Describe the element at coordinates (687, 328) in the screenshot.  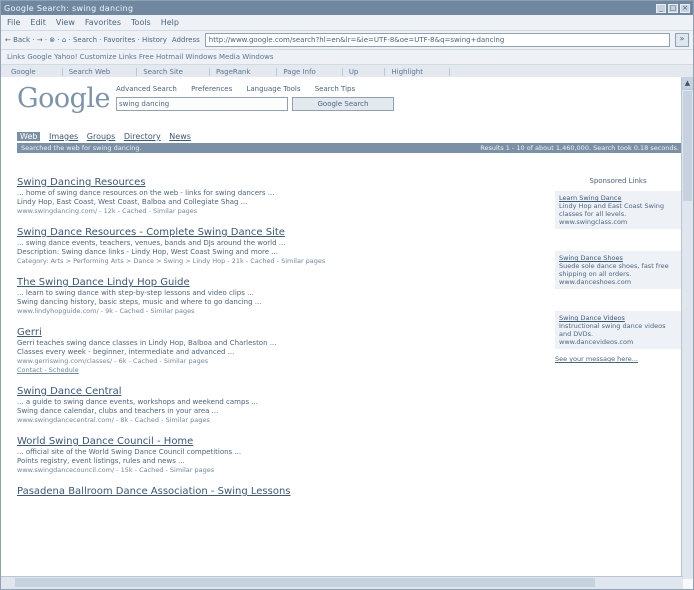
I see `vertical-scrollbar: ▲` at that location.